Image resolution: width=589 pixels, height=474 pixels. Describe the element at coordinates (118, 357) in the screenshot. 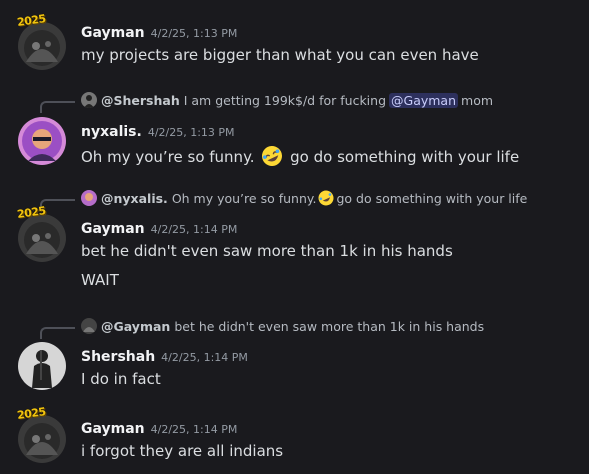

I see `username: Shershah` at that location.